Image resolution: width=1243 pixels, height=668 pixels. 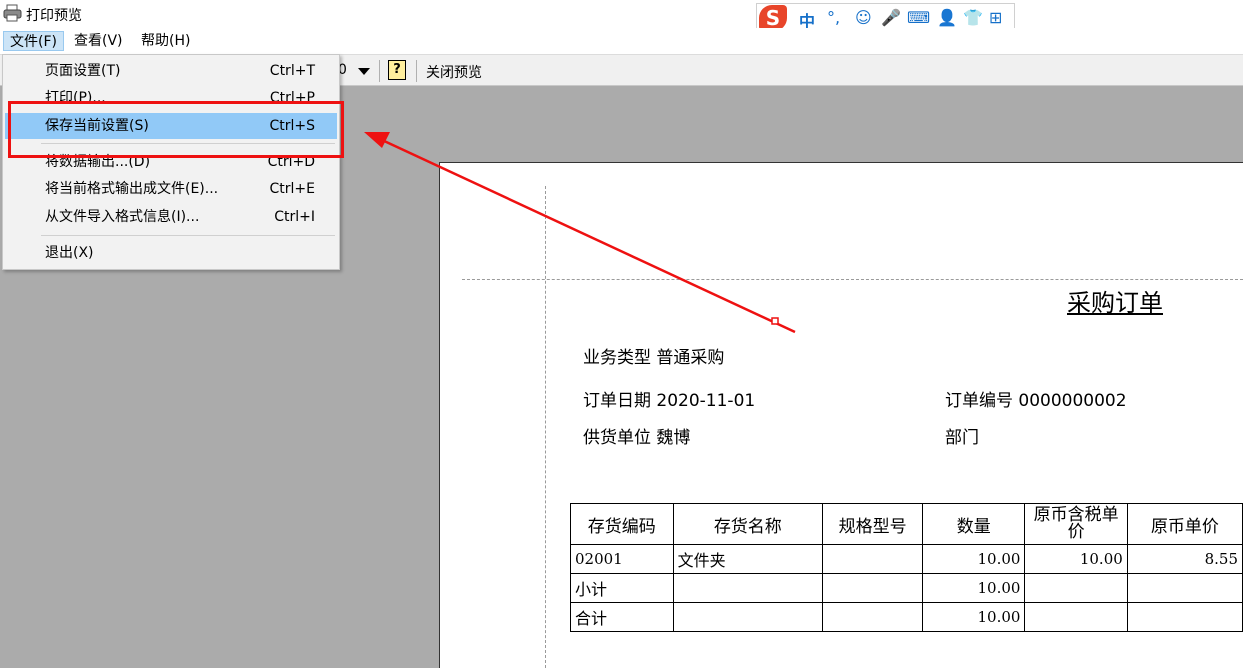 What do you see at coordinates (165, 41) in the screenshot?
I see `menu-help: 帮助(H)` at bounding box center [165, 41].